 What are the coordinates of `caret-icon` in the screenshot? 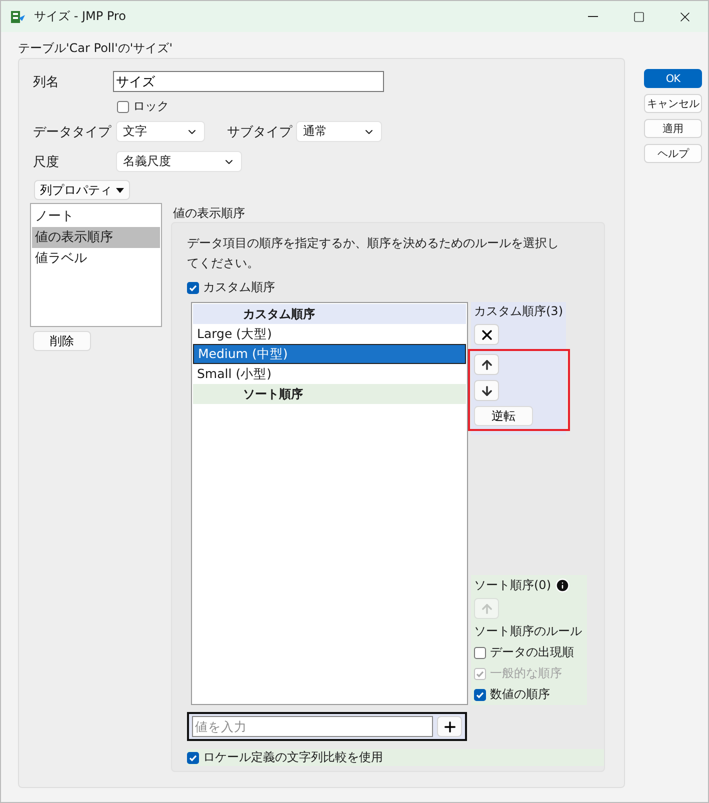 It's located at (120, 190).